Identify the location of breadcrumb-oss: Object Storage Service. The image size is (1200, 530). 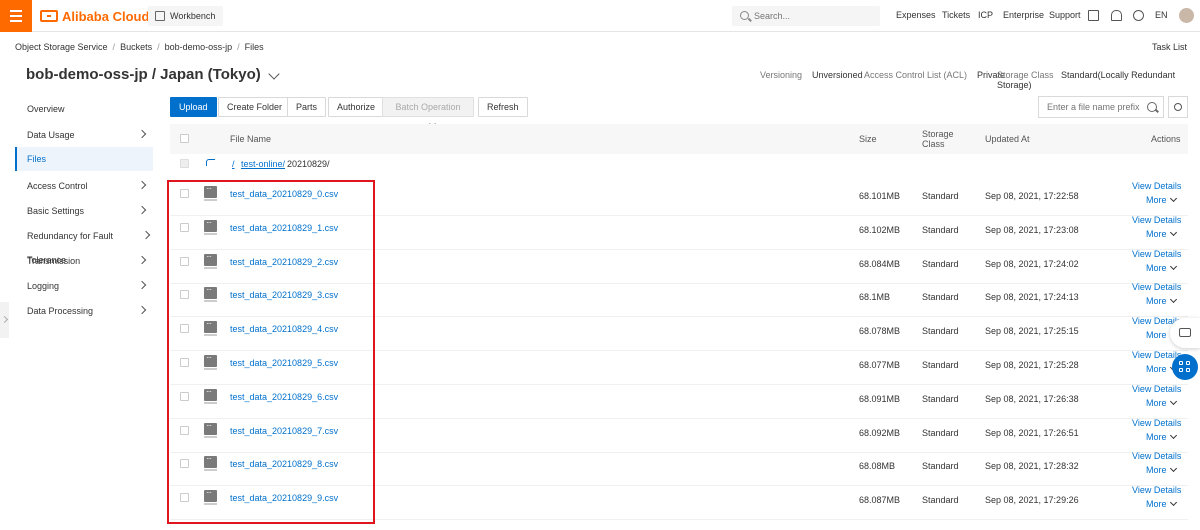
(61, 47).